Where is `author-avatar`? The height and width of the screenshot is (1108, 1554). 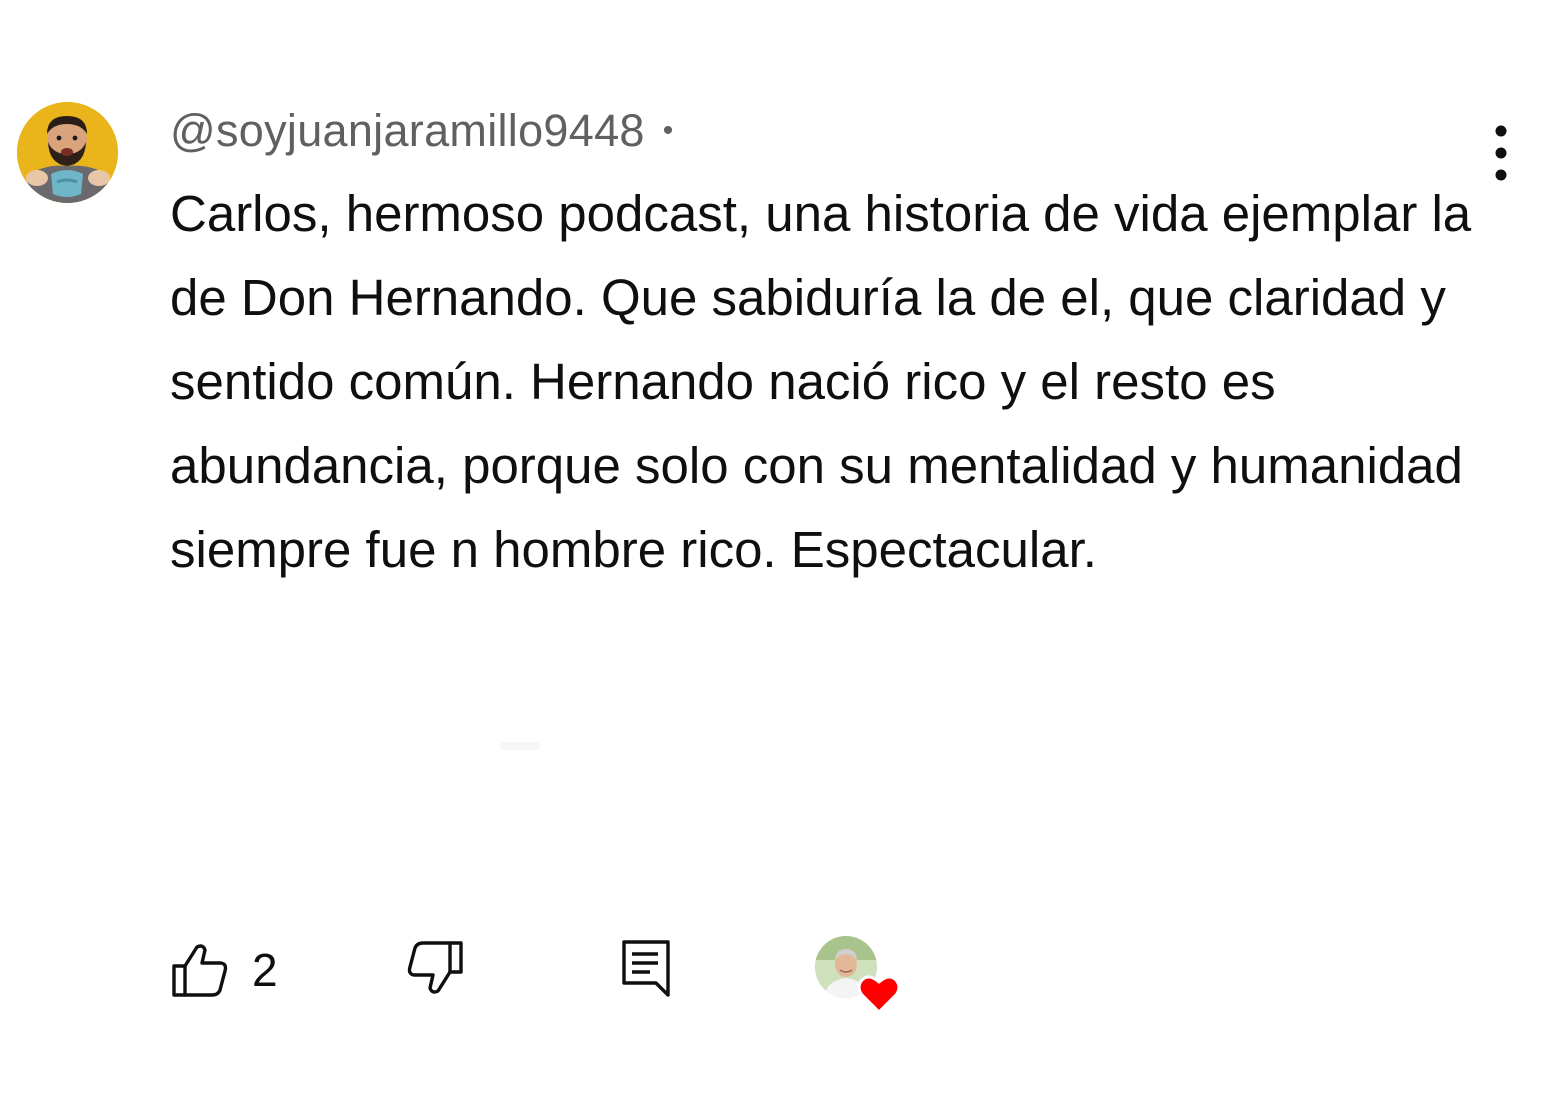 author-avatar is located at coordinates (67, 152).